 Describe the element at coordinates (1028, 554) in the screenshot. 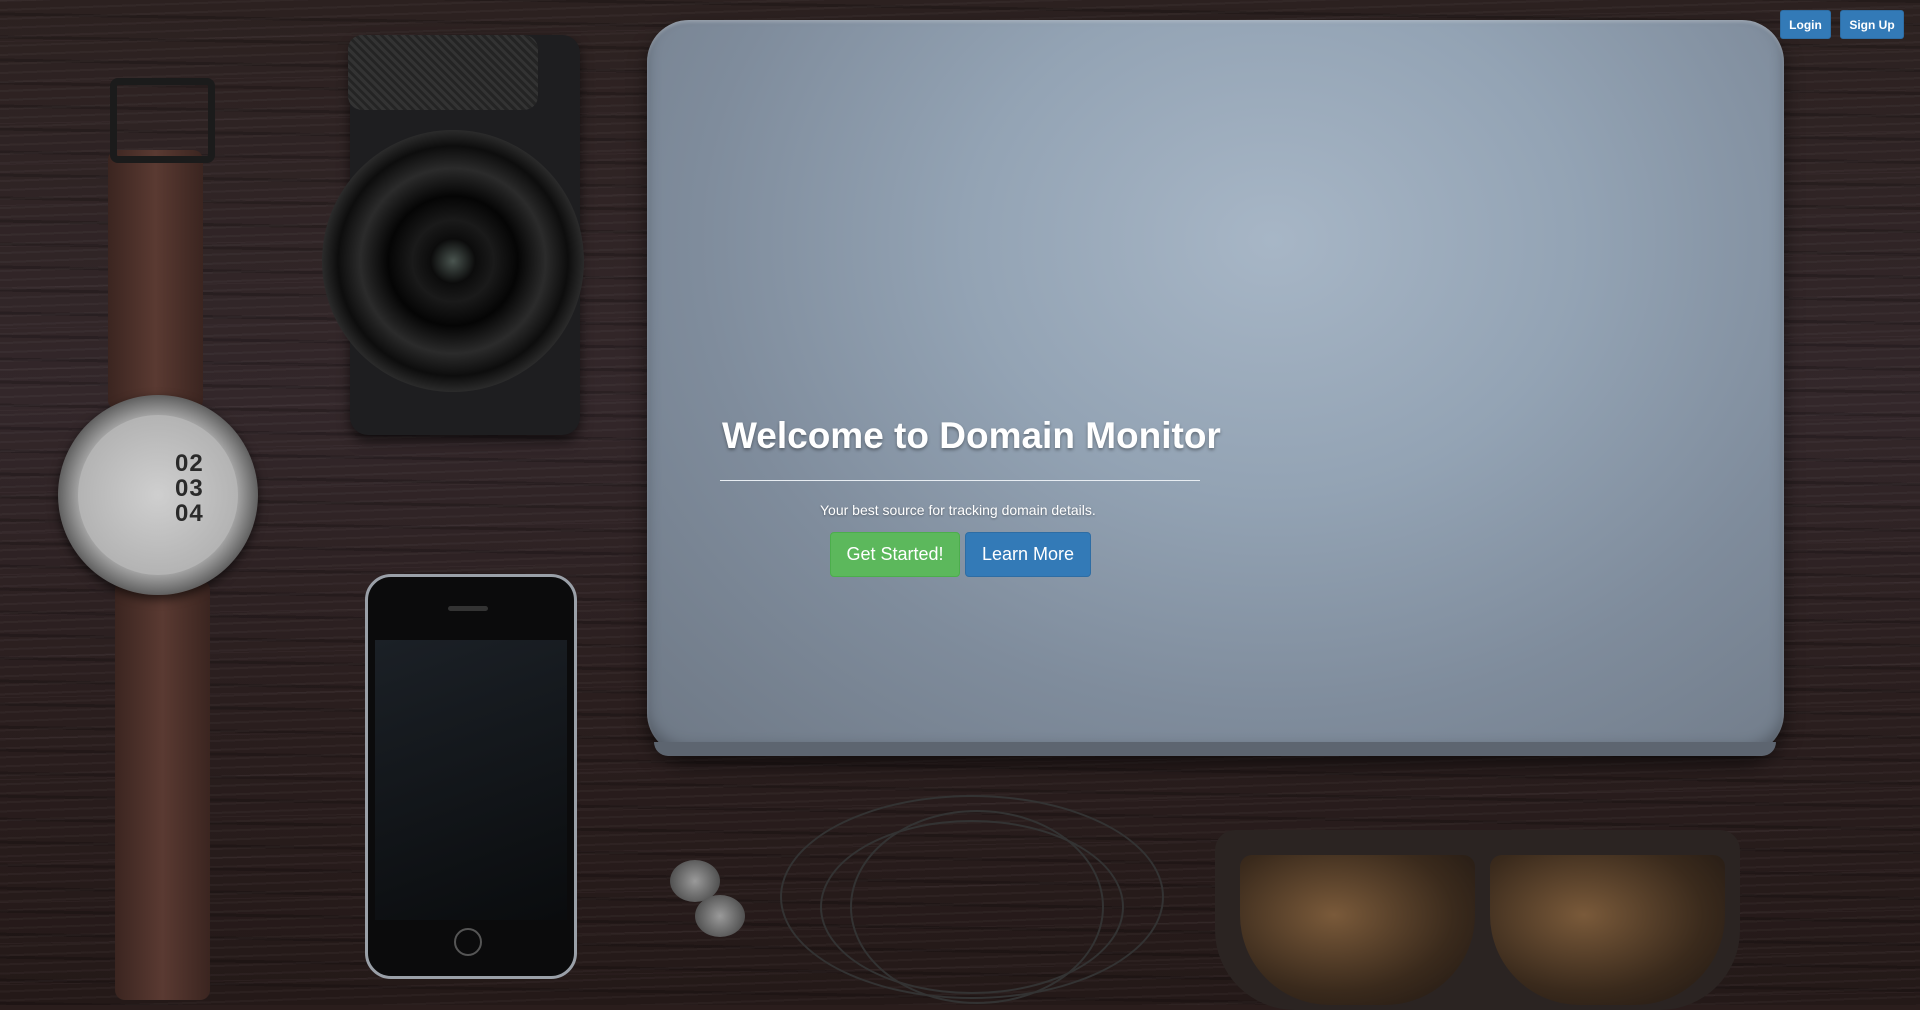

I see `learn-more-button: Learn More` at that location.